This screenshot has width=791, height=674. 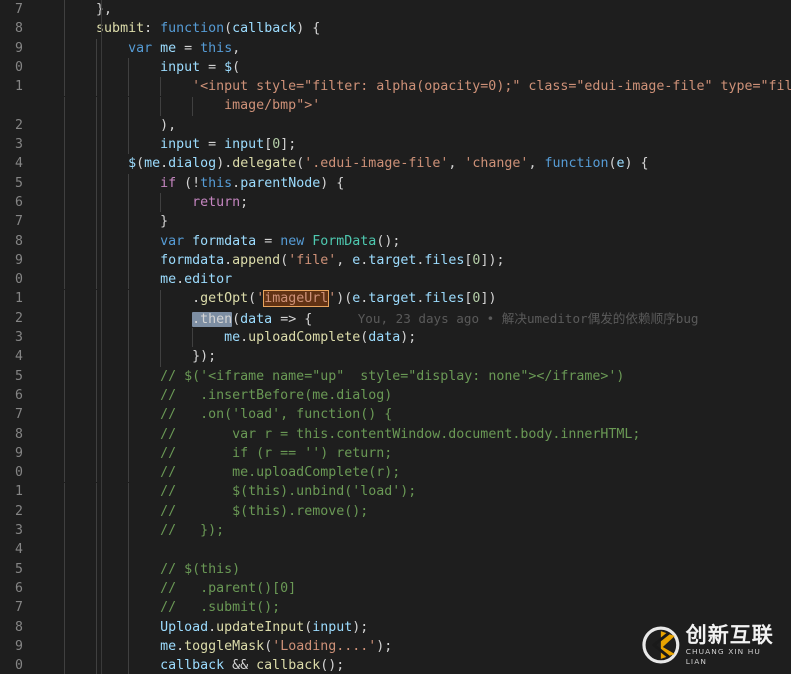 I want to click on code-line: }, so click(x=411, y=221).